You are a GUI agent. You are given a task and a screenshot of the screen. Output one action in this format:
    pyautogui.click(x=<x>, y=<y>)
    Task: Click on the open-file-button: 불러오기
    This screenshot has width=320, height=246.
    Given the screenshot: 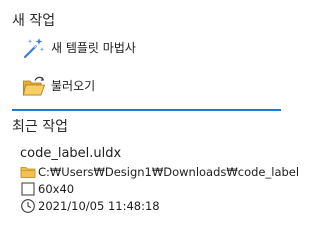 What is the action you would take?
    pyautogui.click(x=58, y=86)
    